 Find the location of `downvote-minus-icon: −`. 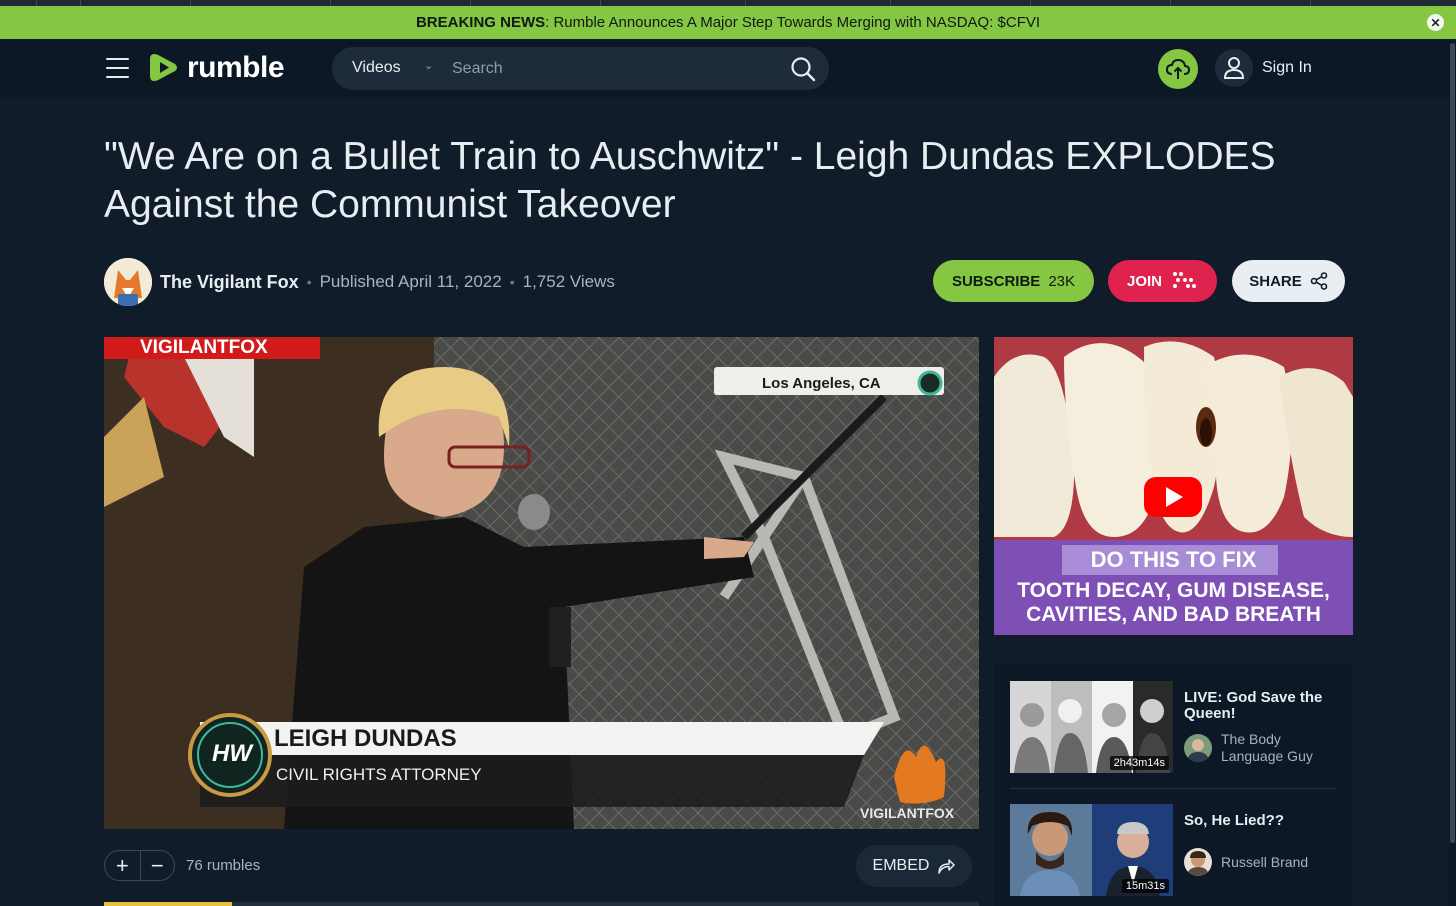

downvote-minus-icon: − is located at coordinates (157, 865).